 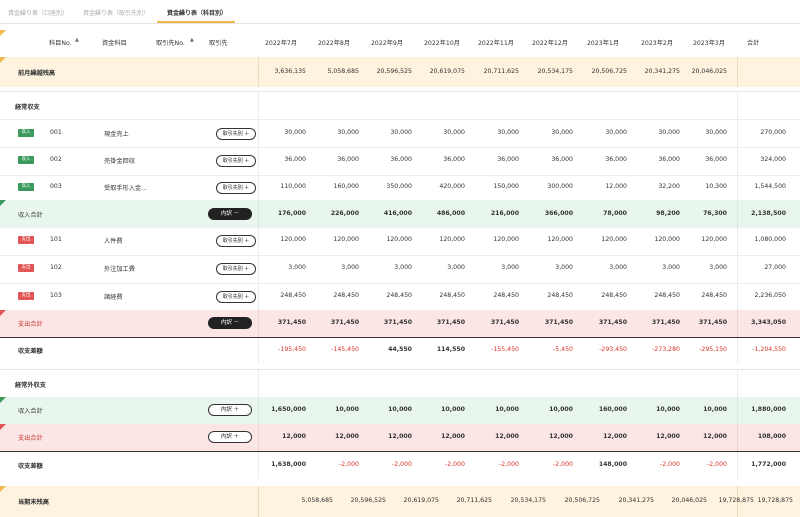 I want to click on cell-value: -273,280, so click(x=666, y=349).